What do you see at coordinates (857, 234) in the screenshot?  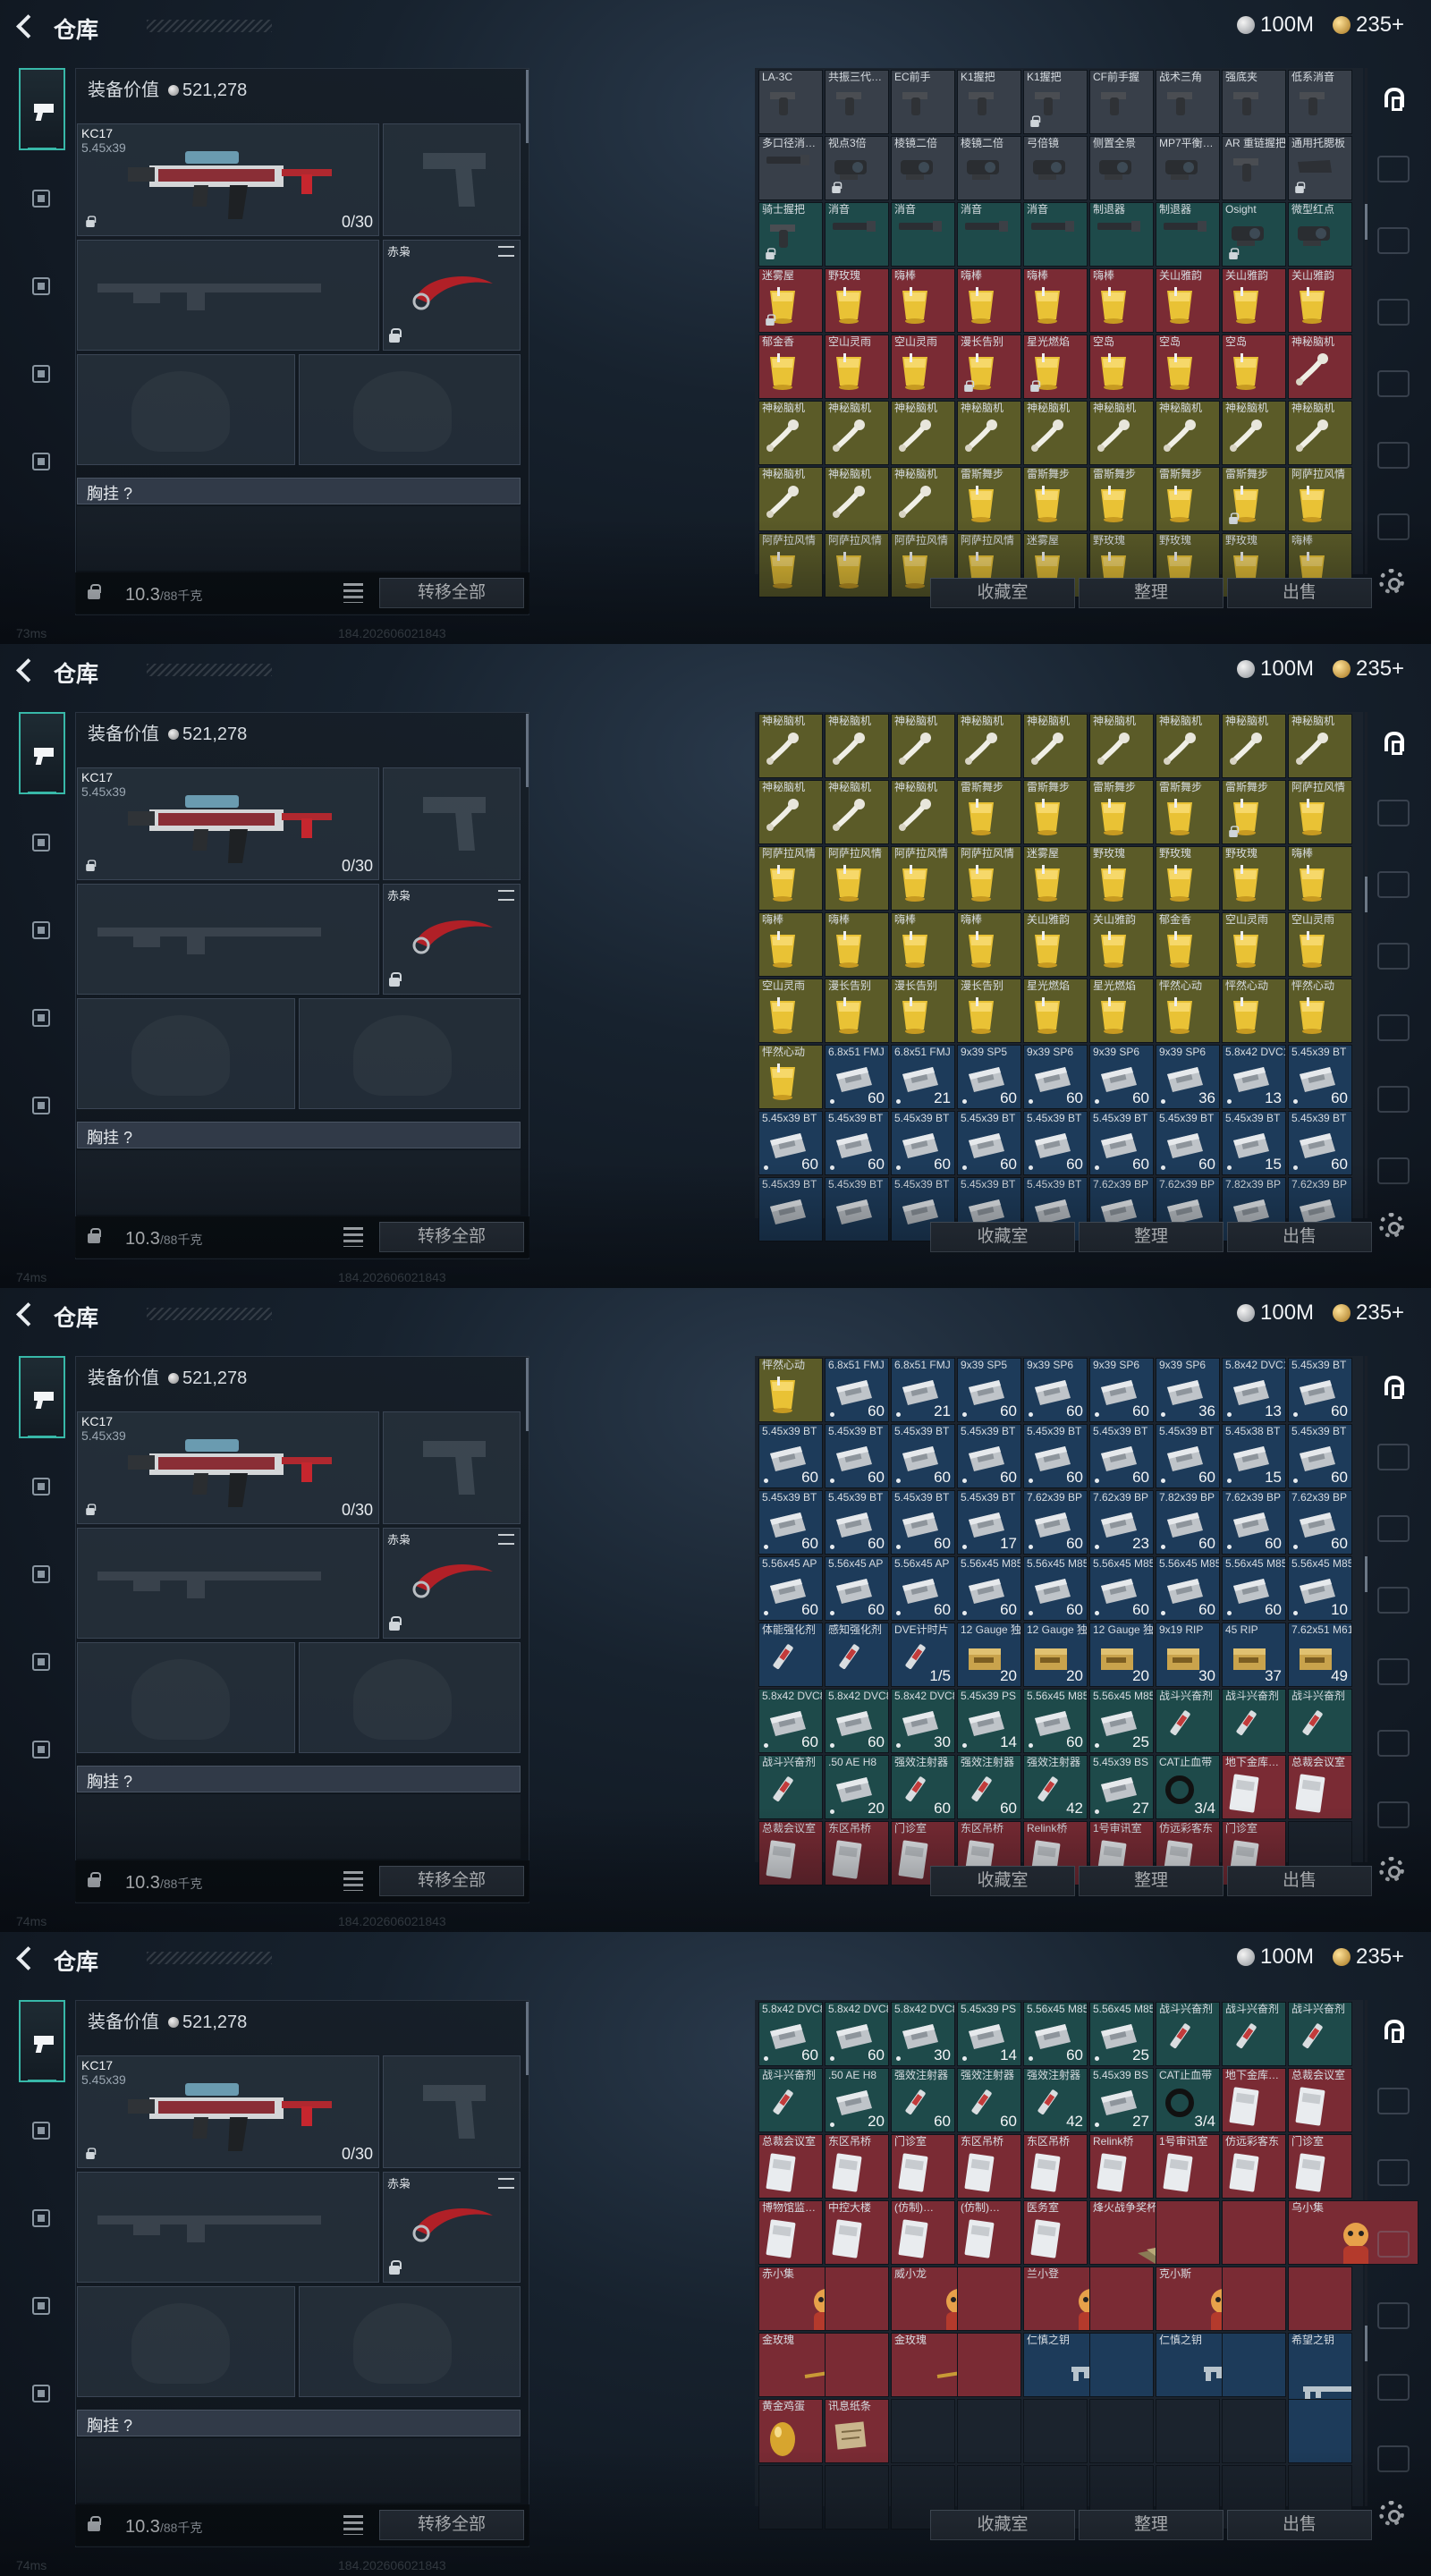 I see `stash-item: 消音` at bounding box center [857, 234].